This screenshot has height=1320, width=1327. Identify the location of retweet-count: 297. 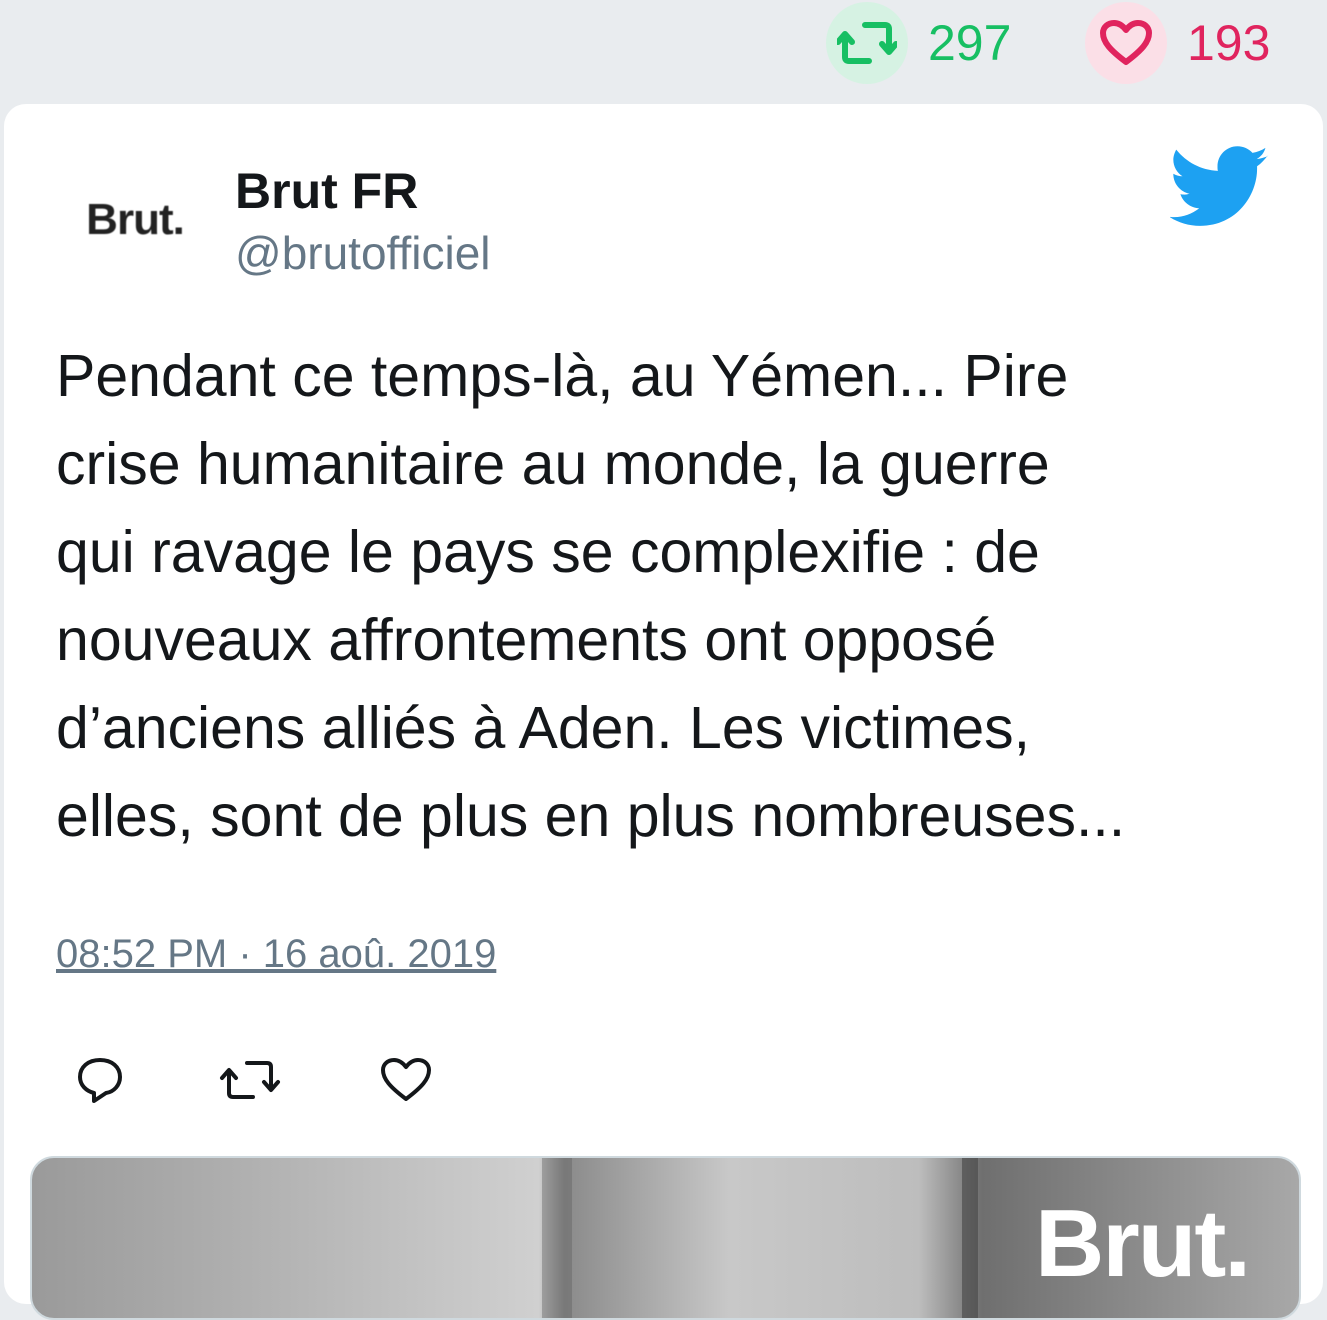
(970, 43).